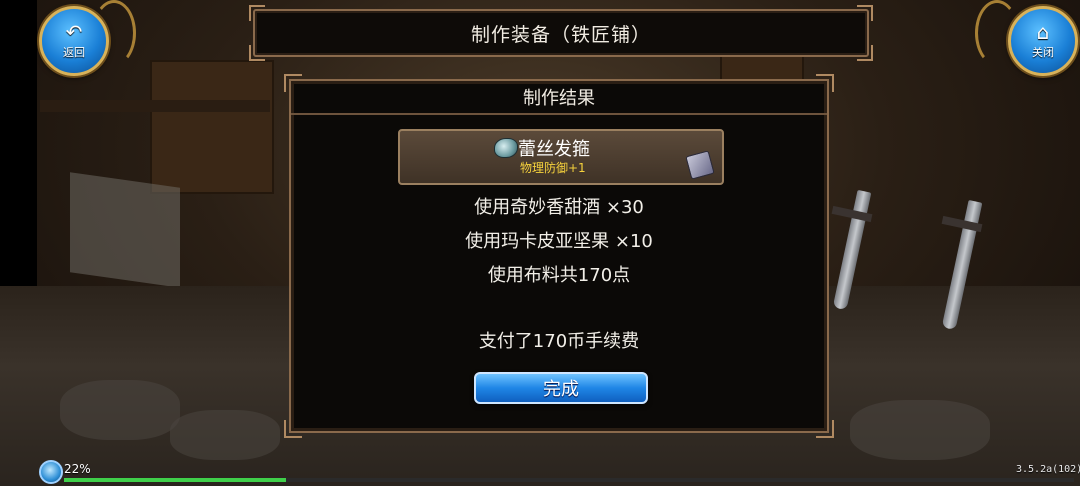 The height and width of the screenshot is (486, 1080). I want to click on material-line: 使用玛卡皮亚坚果 ×10, so click(559, 241).